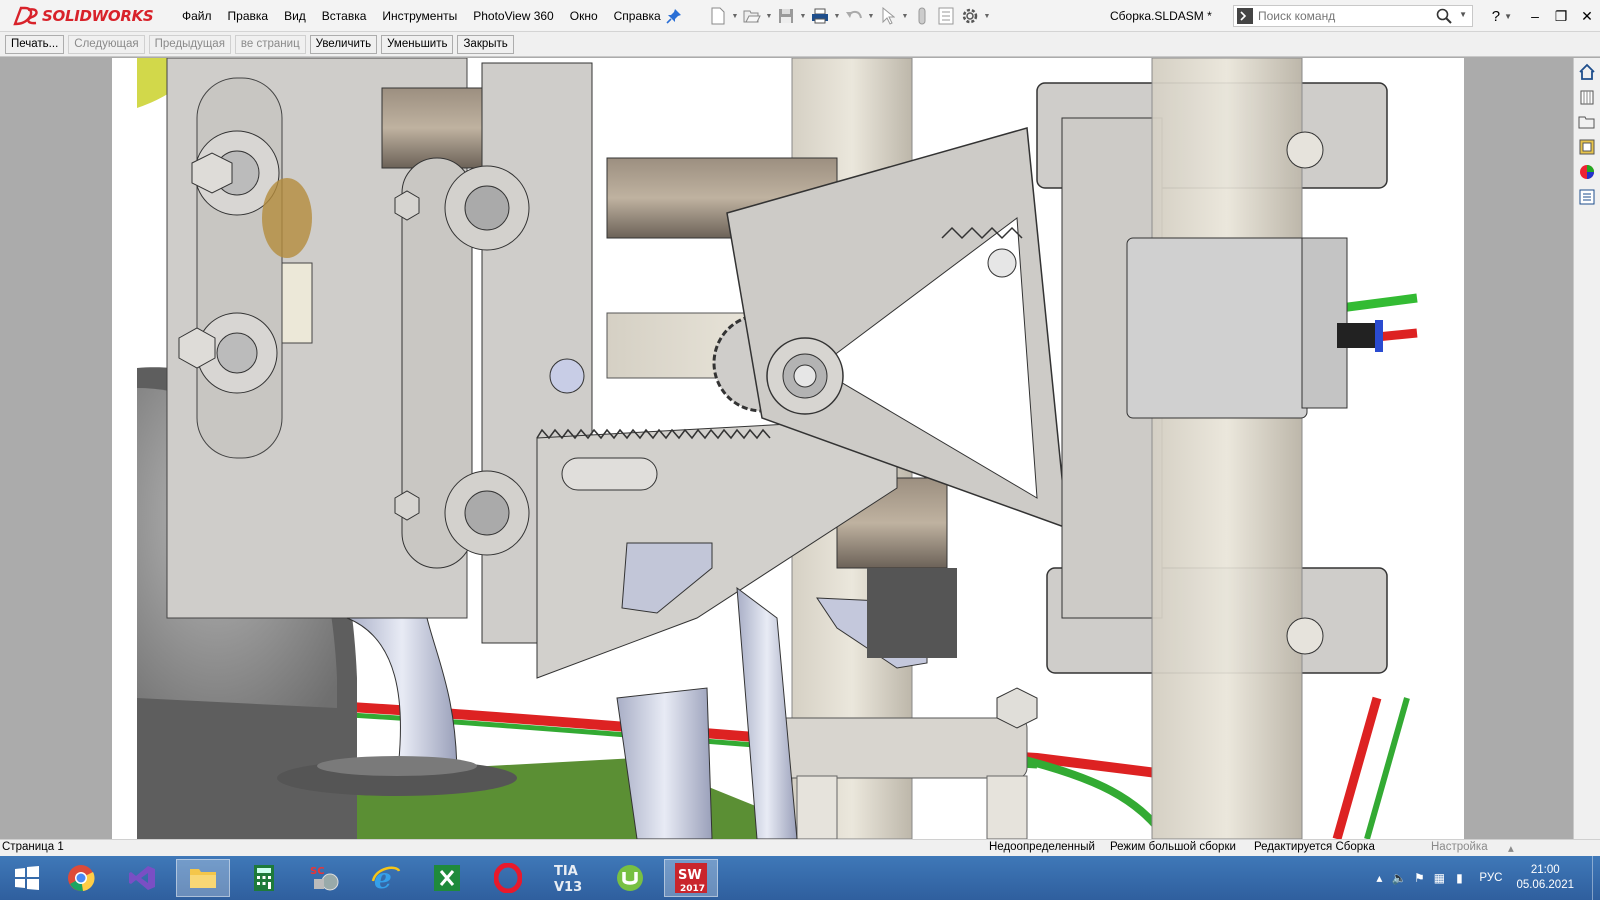 The height and width of the screenshot is (900, 1600). I want to click on rebuild-icon, so click(922, 16).